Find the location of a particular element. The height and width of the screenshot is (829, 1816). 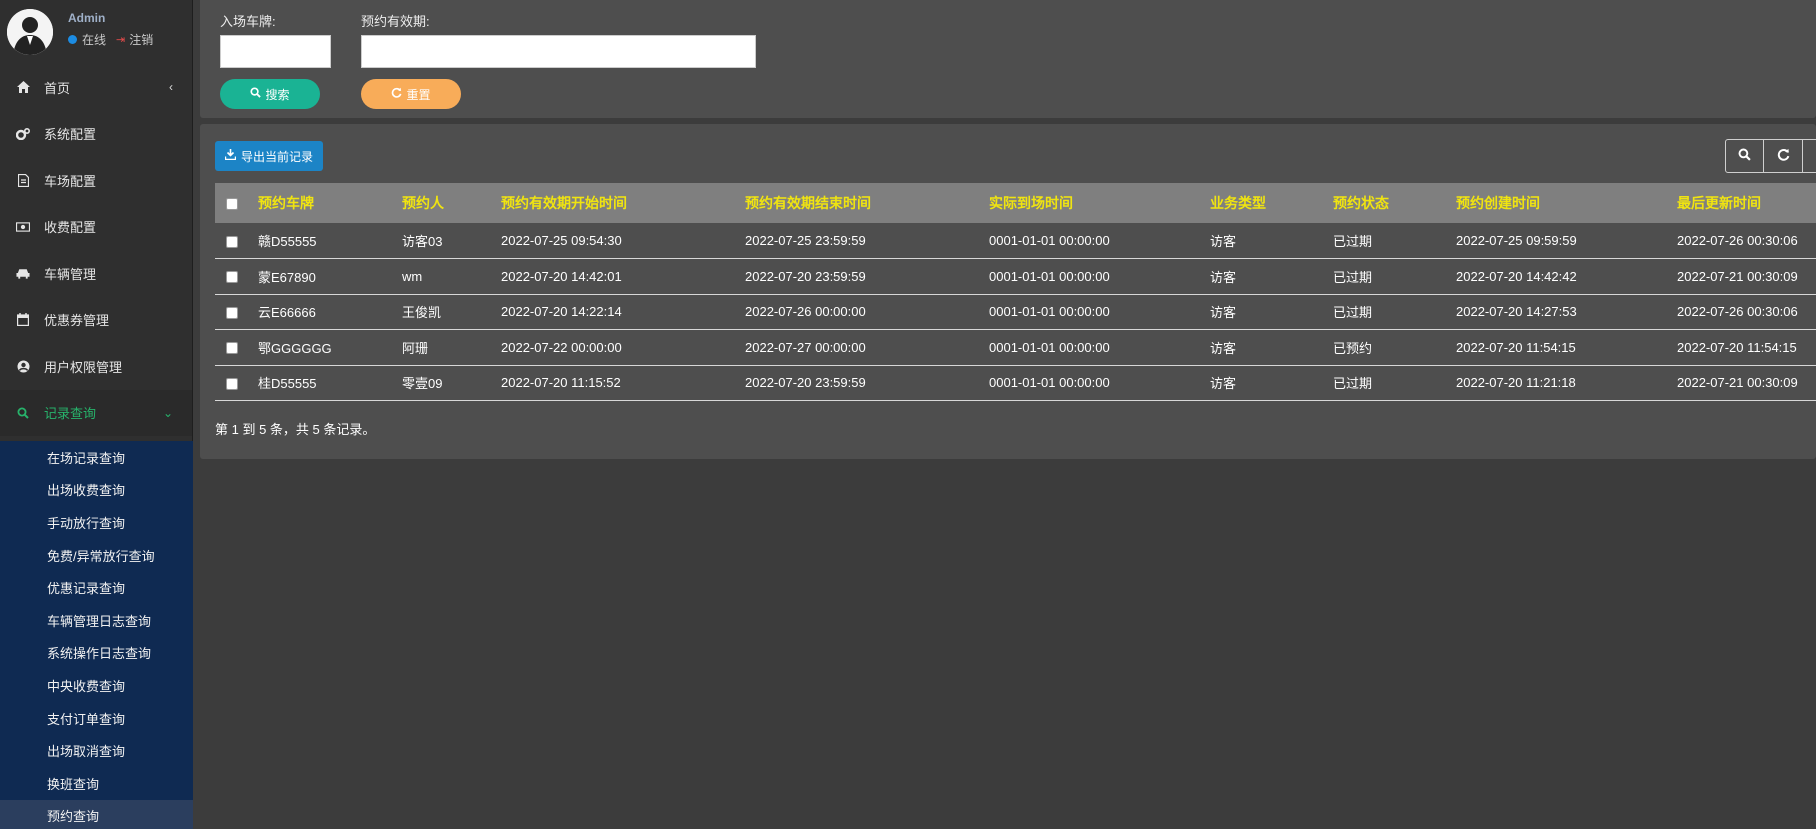

submenu-item: 系统操作日志查询 is located at coordinates (96, 653).